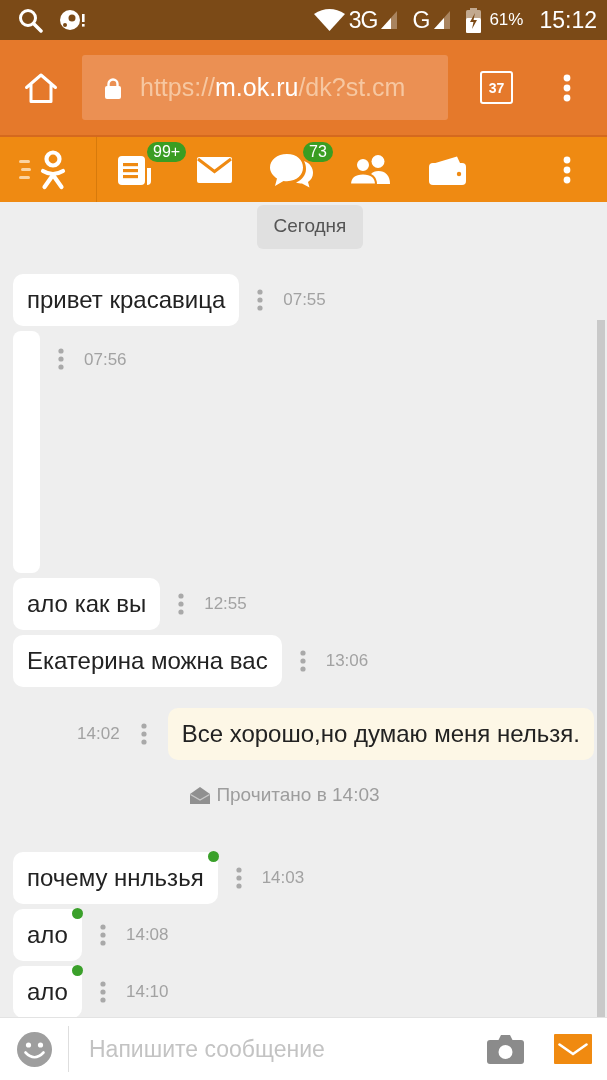 The width and height of the screenshot is (607, 1080). Describe the element at coordinates (115, 878) in the screenshot. I see `message-bubble: почему ннльзья` at that location.